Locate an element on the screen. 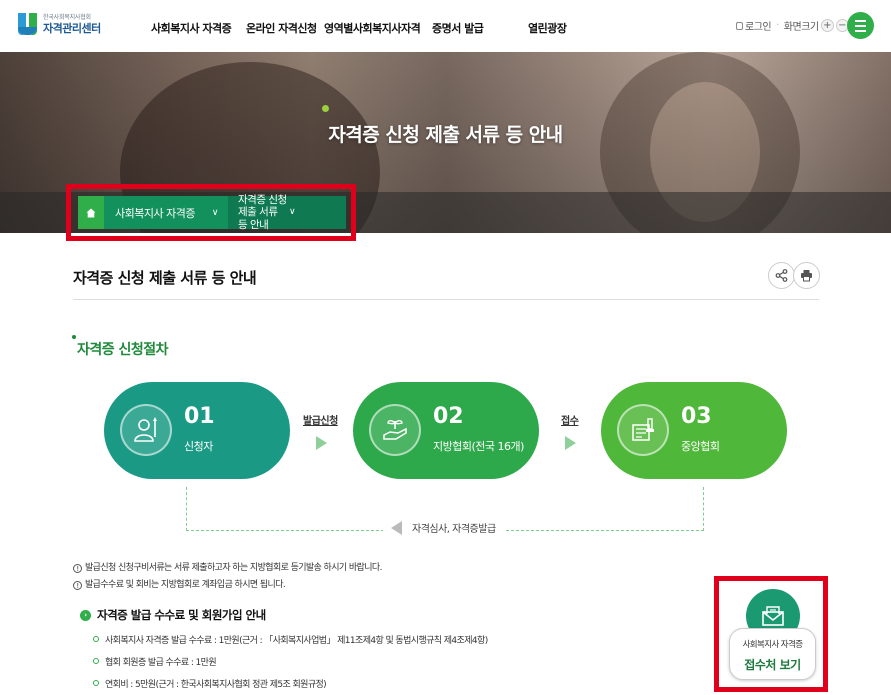 The image size is (891, 695). step-central-association: 03 중앙협회 is located at coordinates (694, 430).